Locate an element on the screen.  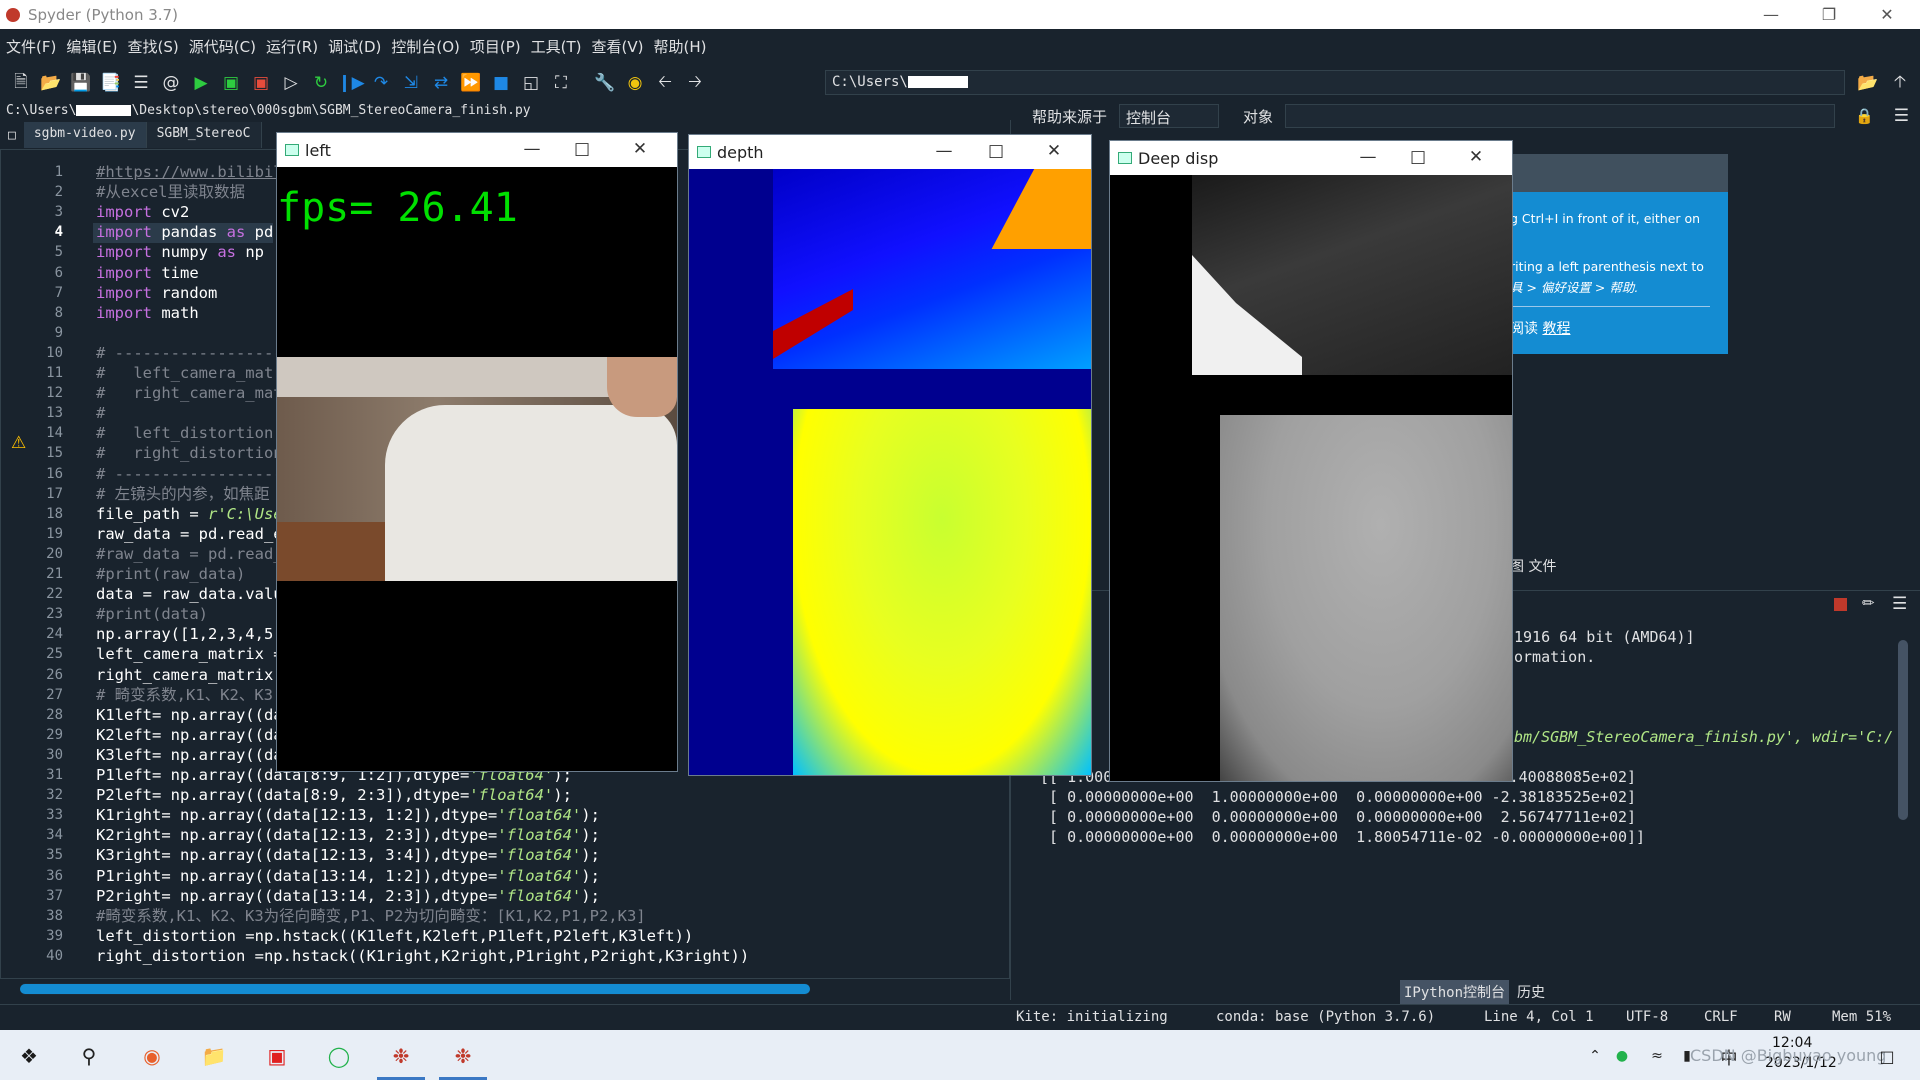
step-into-icon: ⇲ is located at coordinates (411, 83).